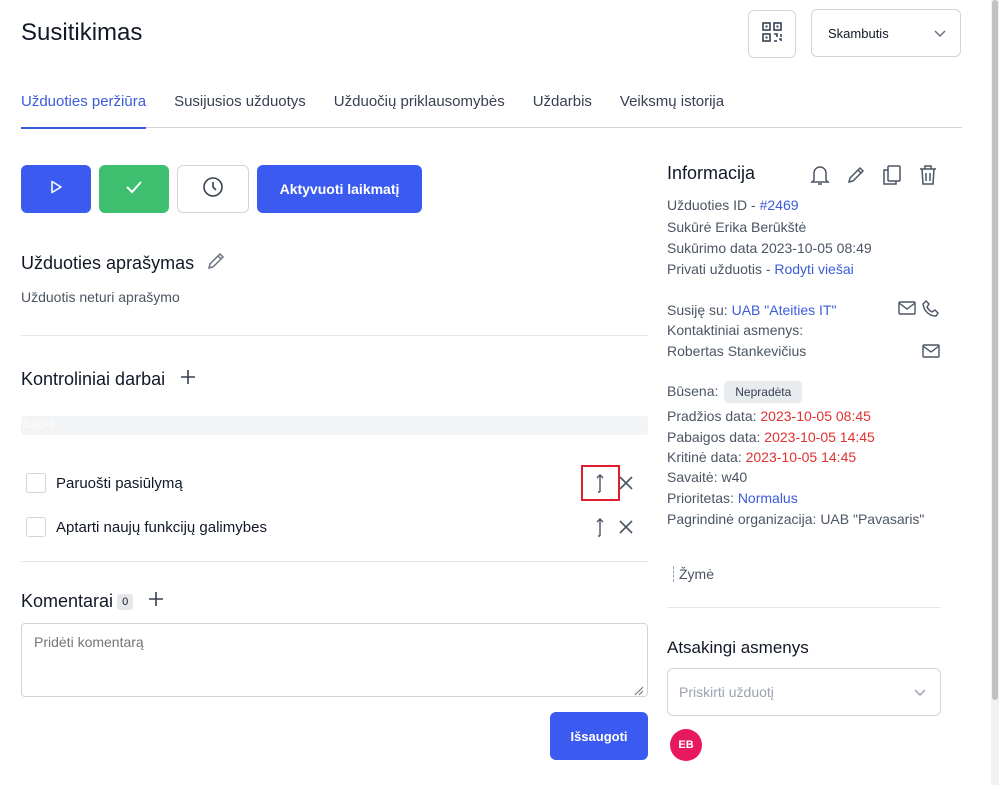  I want to click on start-button, so click(56, 189).